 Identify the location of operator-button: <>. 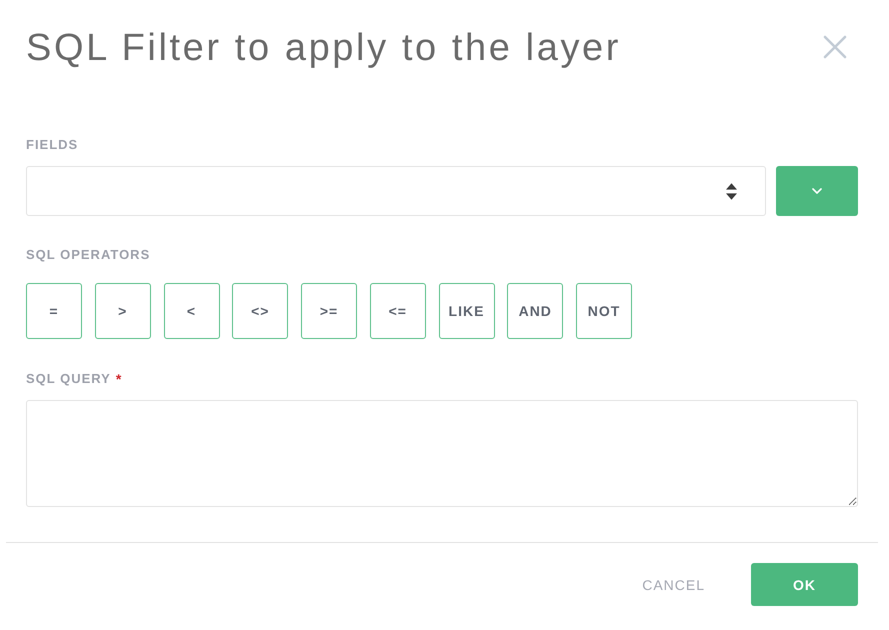
(260, 311).